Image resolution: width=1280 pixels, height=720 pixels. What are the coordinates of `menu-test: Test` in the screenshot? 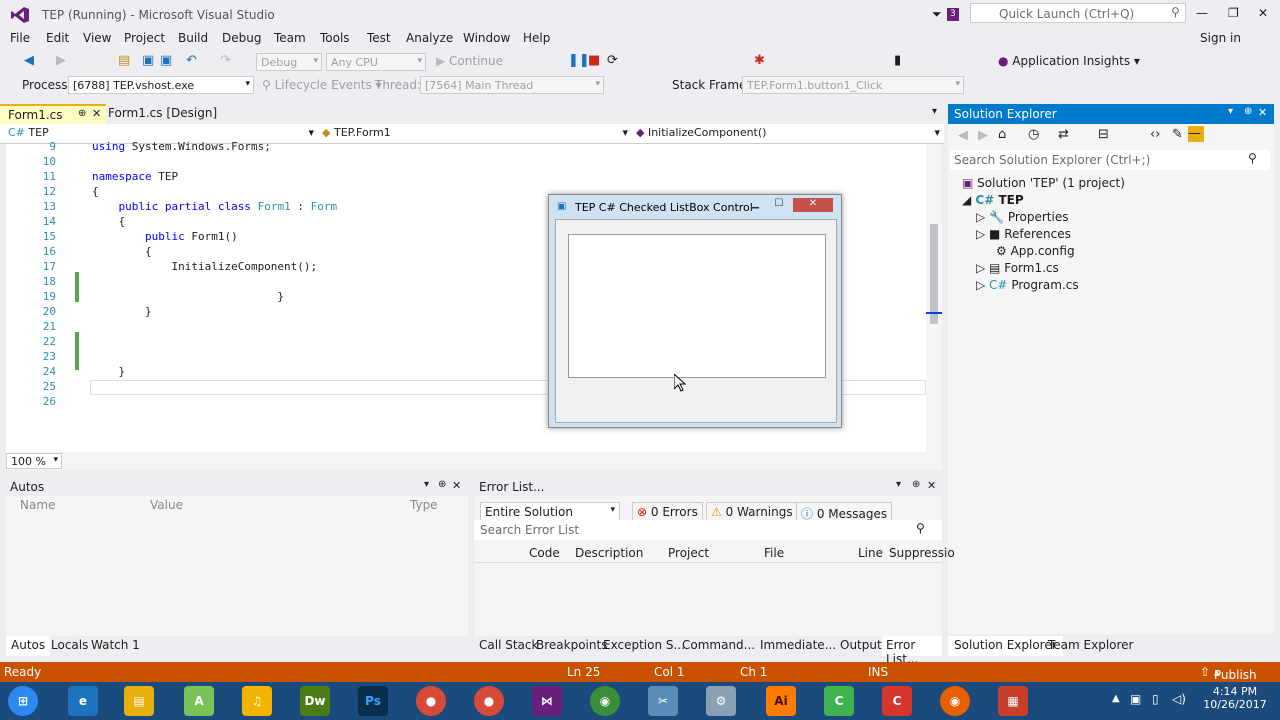 It's located at (379, 38).